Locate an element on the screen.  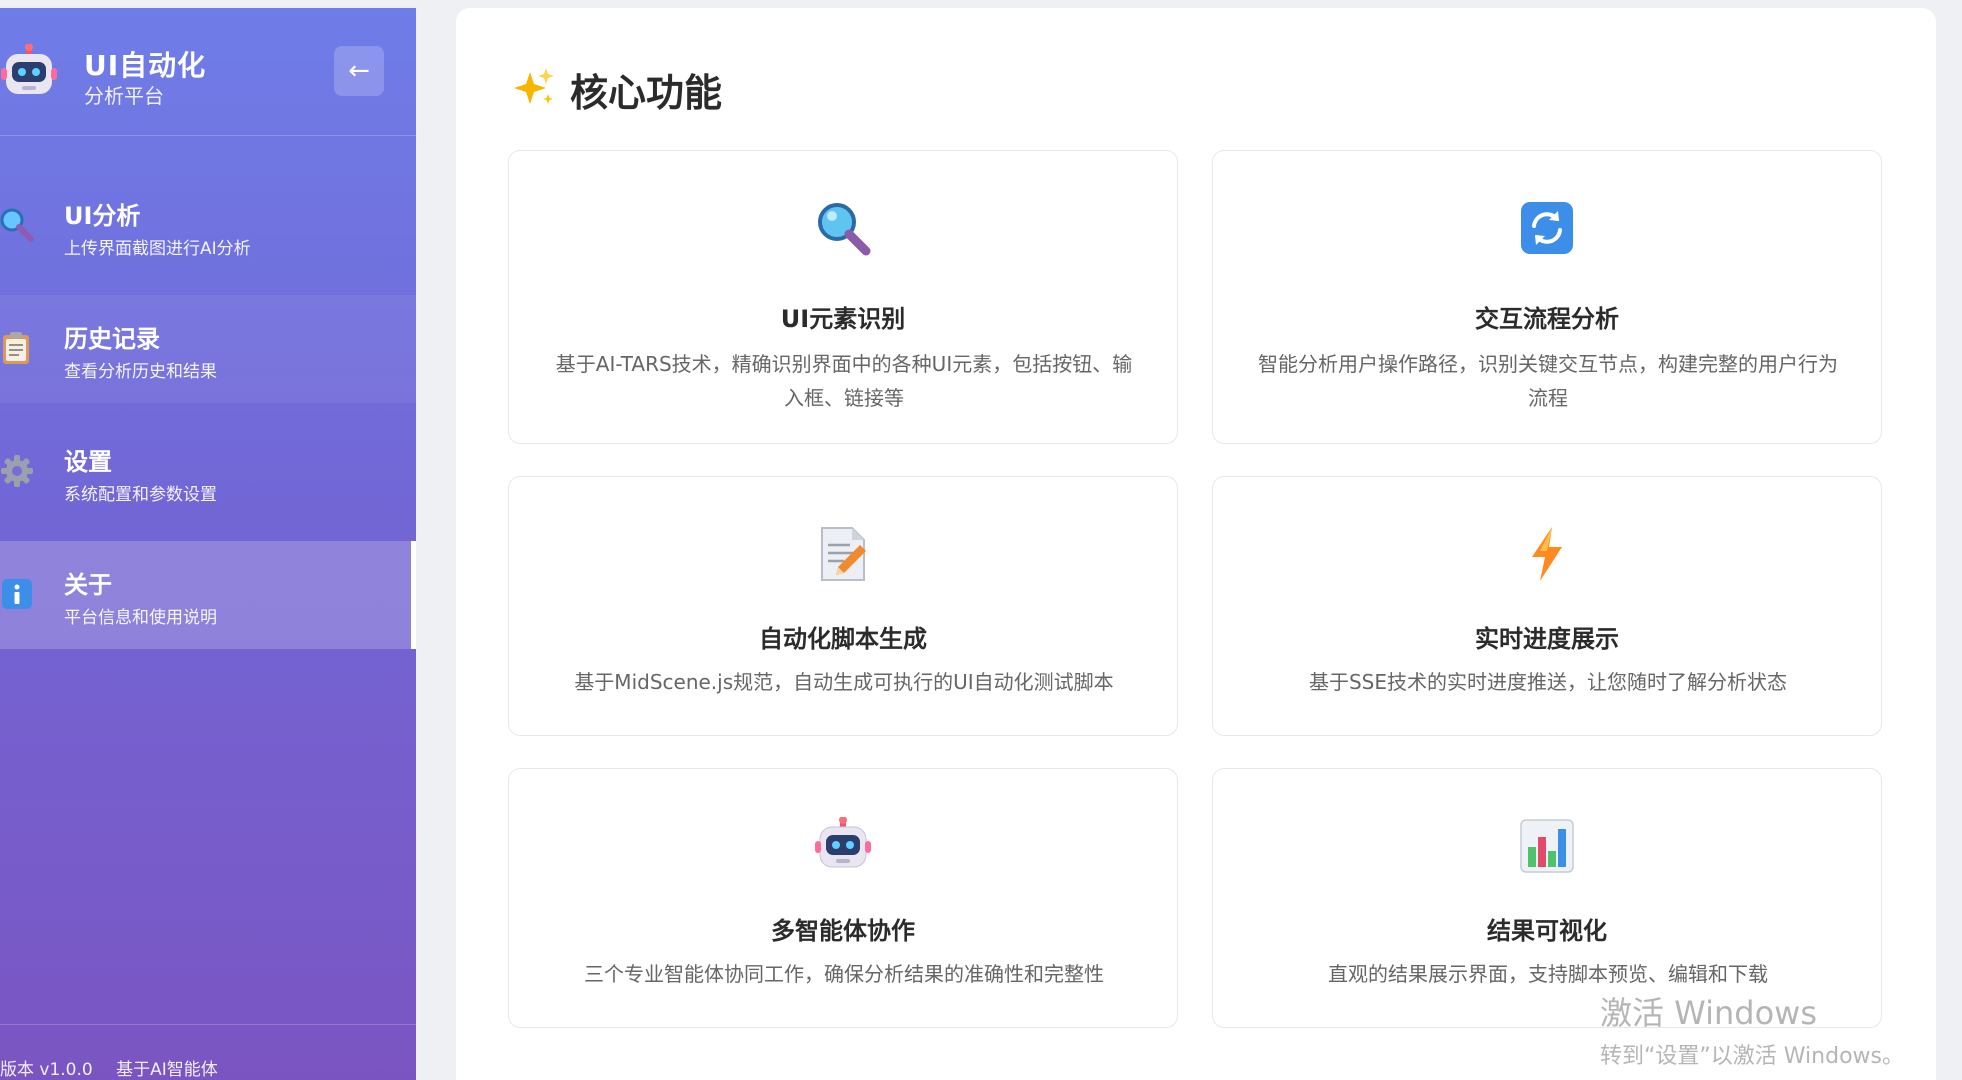
sidebar-item-settings: 设置 系统配置和参数设置 is located at coordinates (208, 472).